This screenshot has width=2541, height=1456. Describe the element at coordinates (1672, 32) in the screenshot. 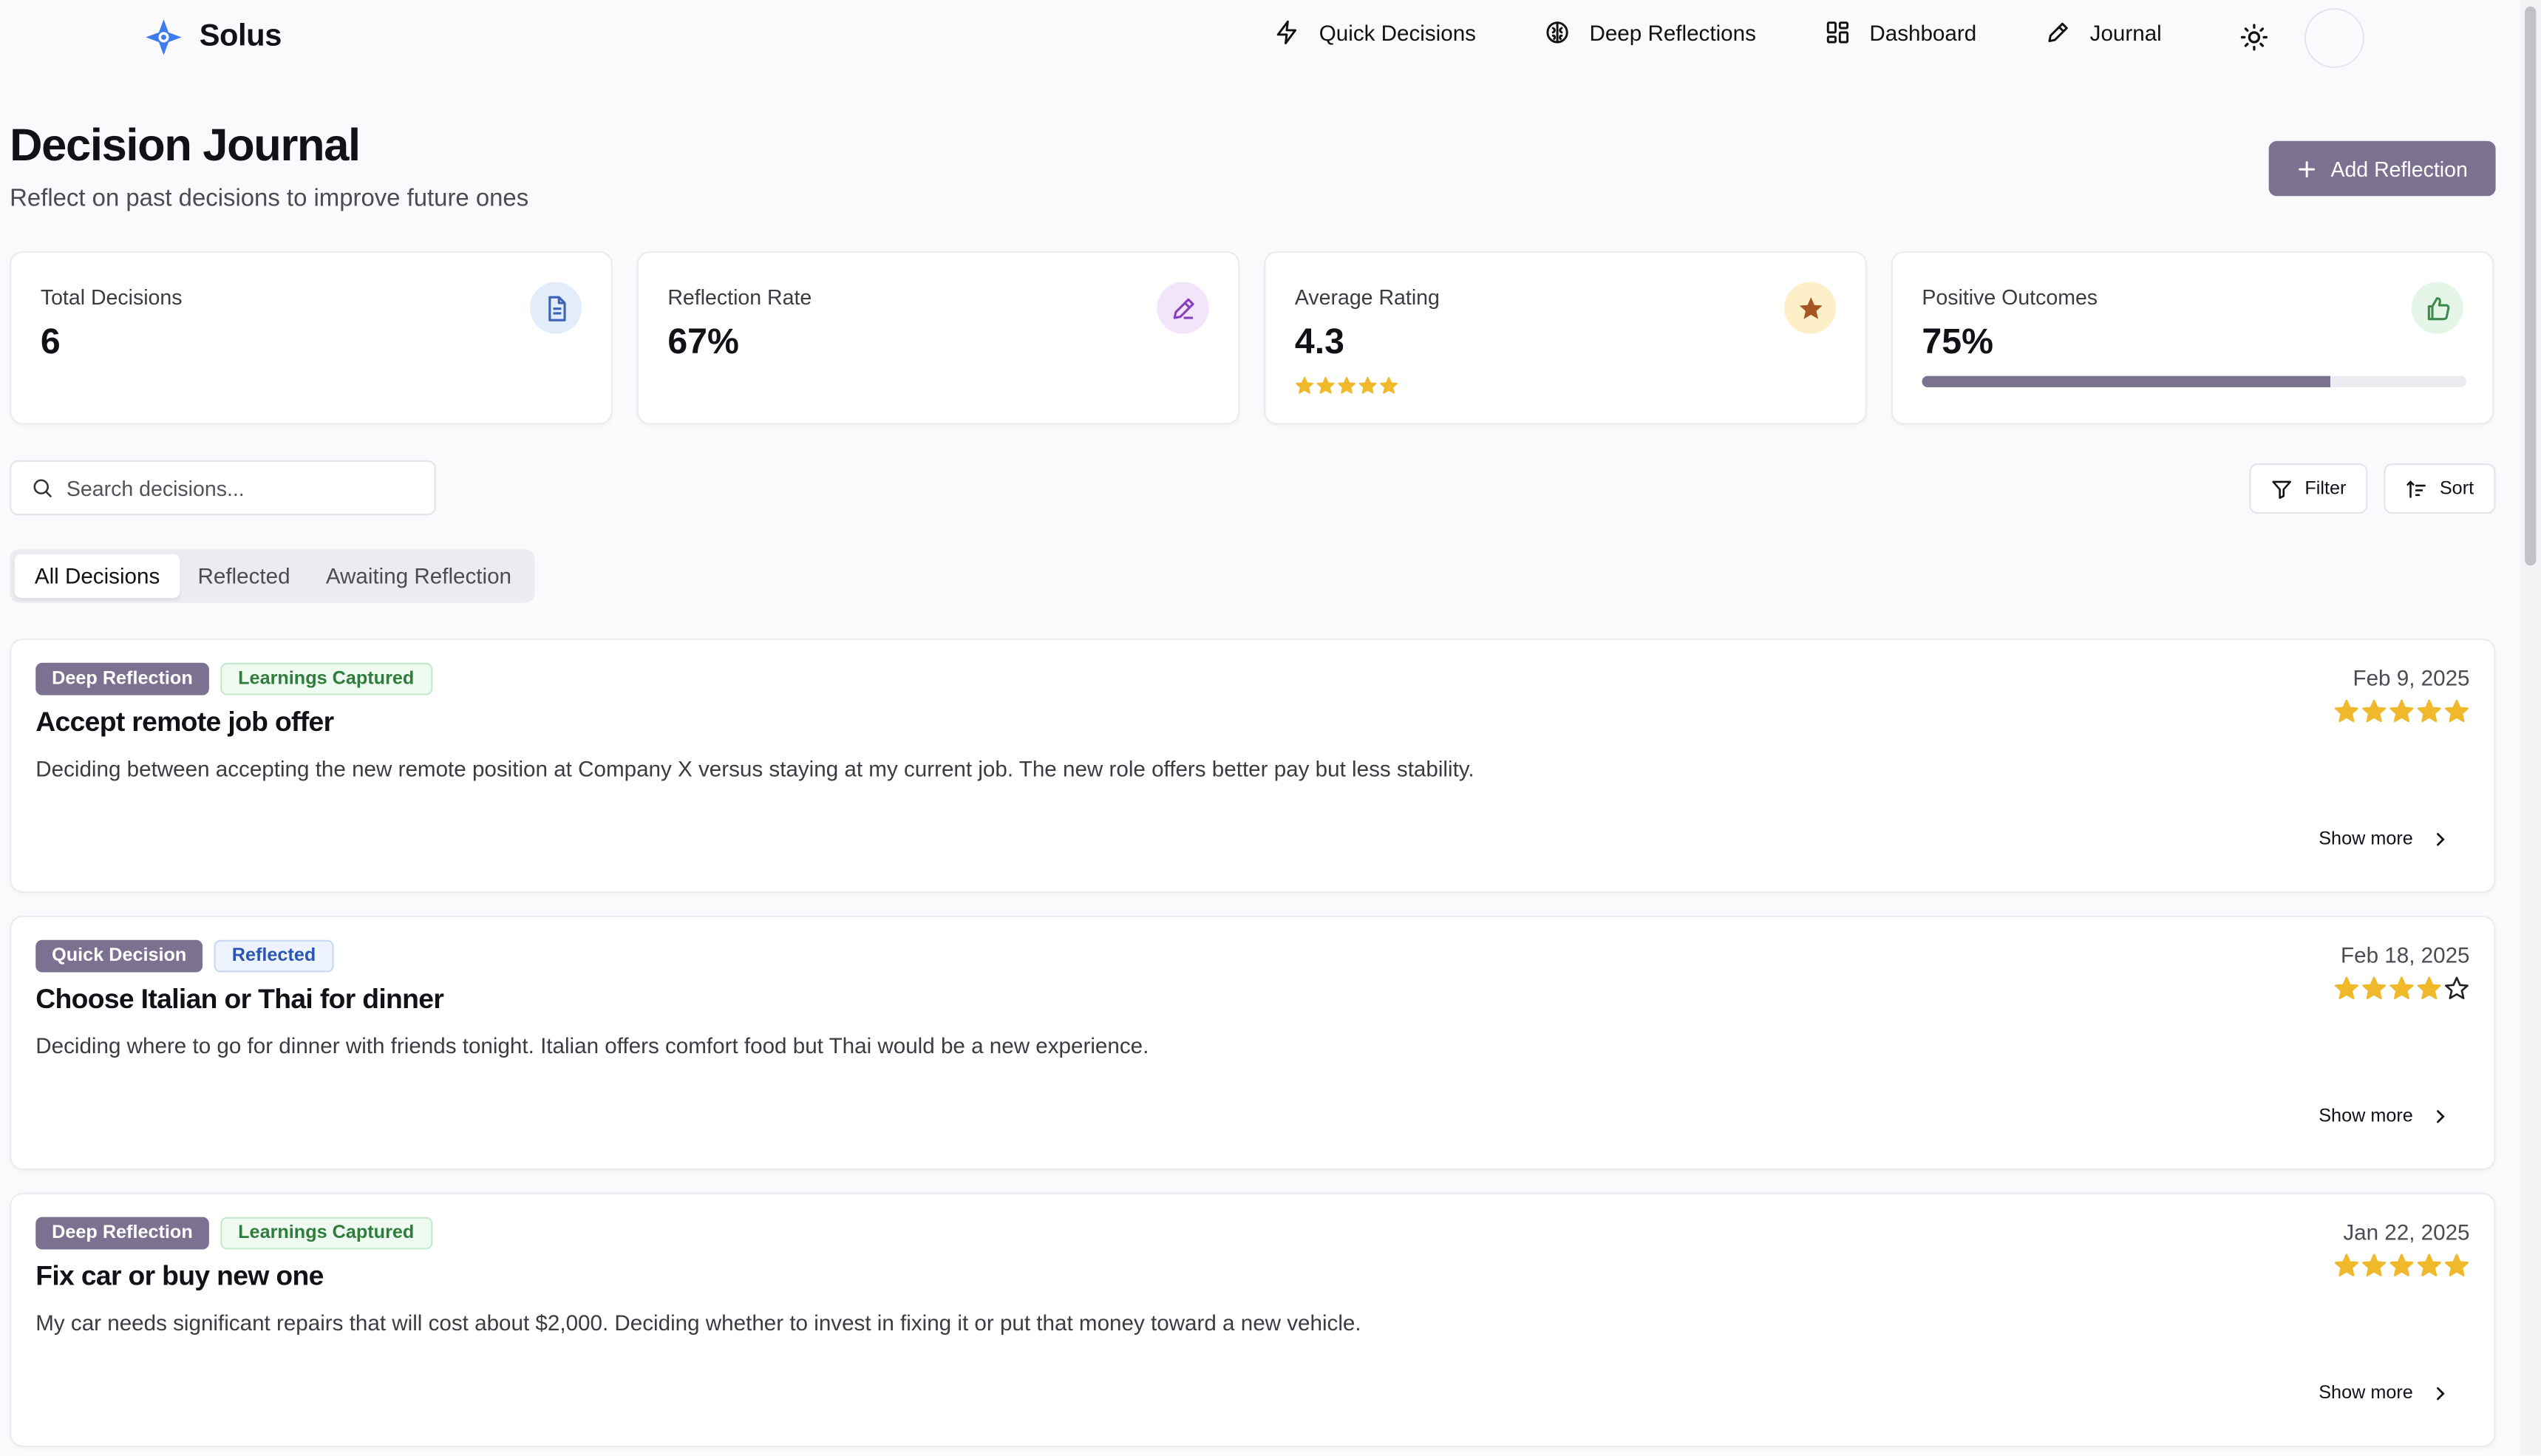

I see `nav-label: Deep Reflections` at that location.